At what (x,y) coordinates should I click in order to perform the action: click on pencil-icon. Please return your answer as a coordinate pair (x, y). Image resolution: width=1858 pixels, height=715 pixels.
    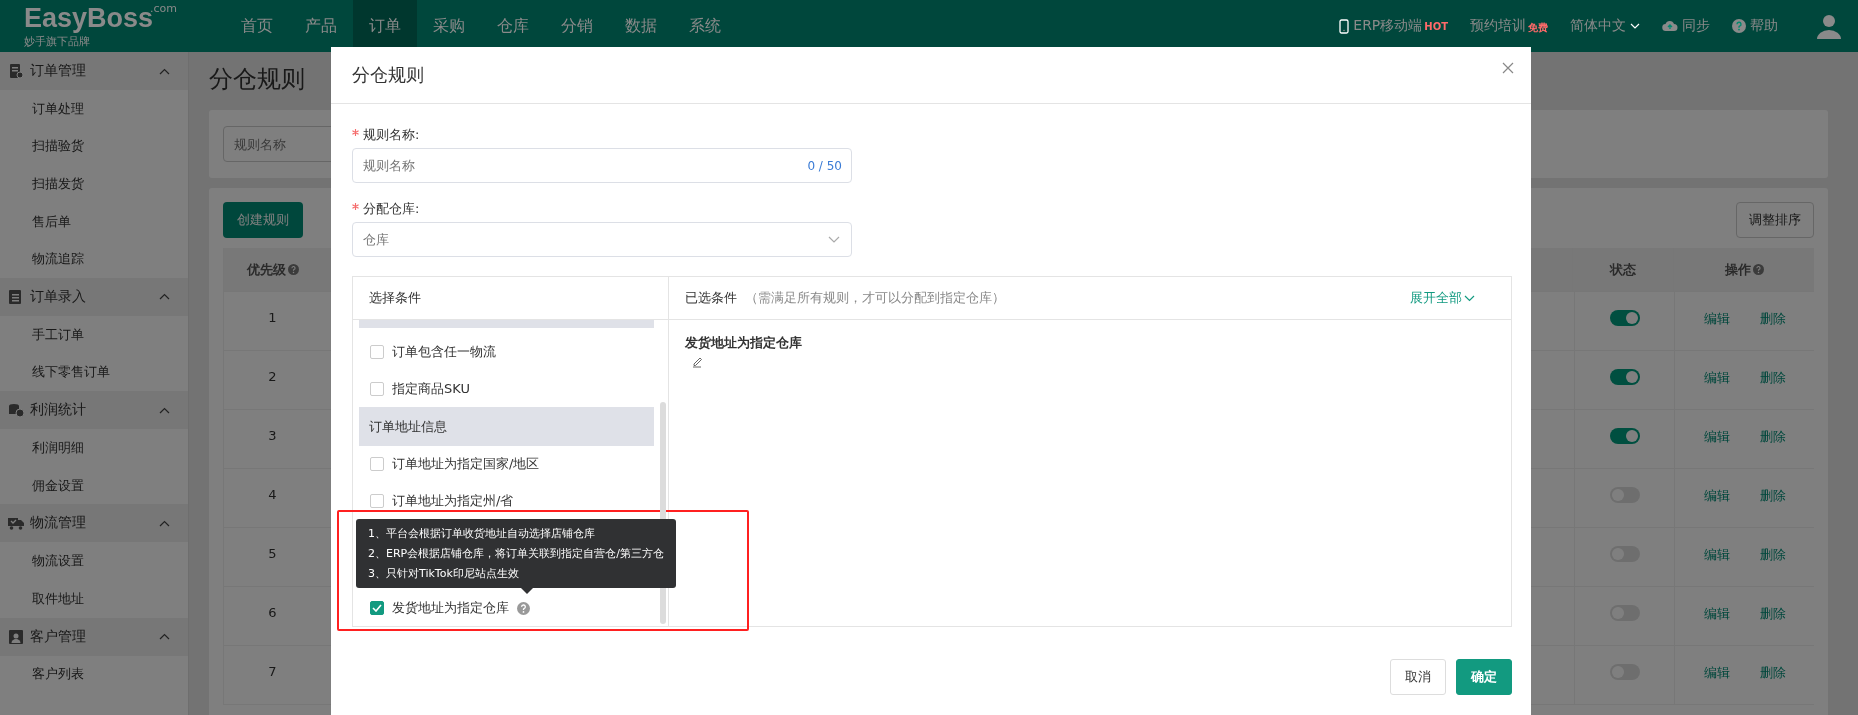
    Looking at the image, I should click on (697, 361).